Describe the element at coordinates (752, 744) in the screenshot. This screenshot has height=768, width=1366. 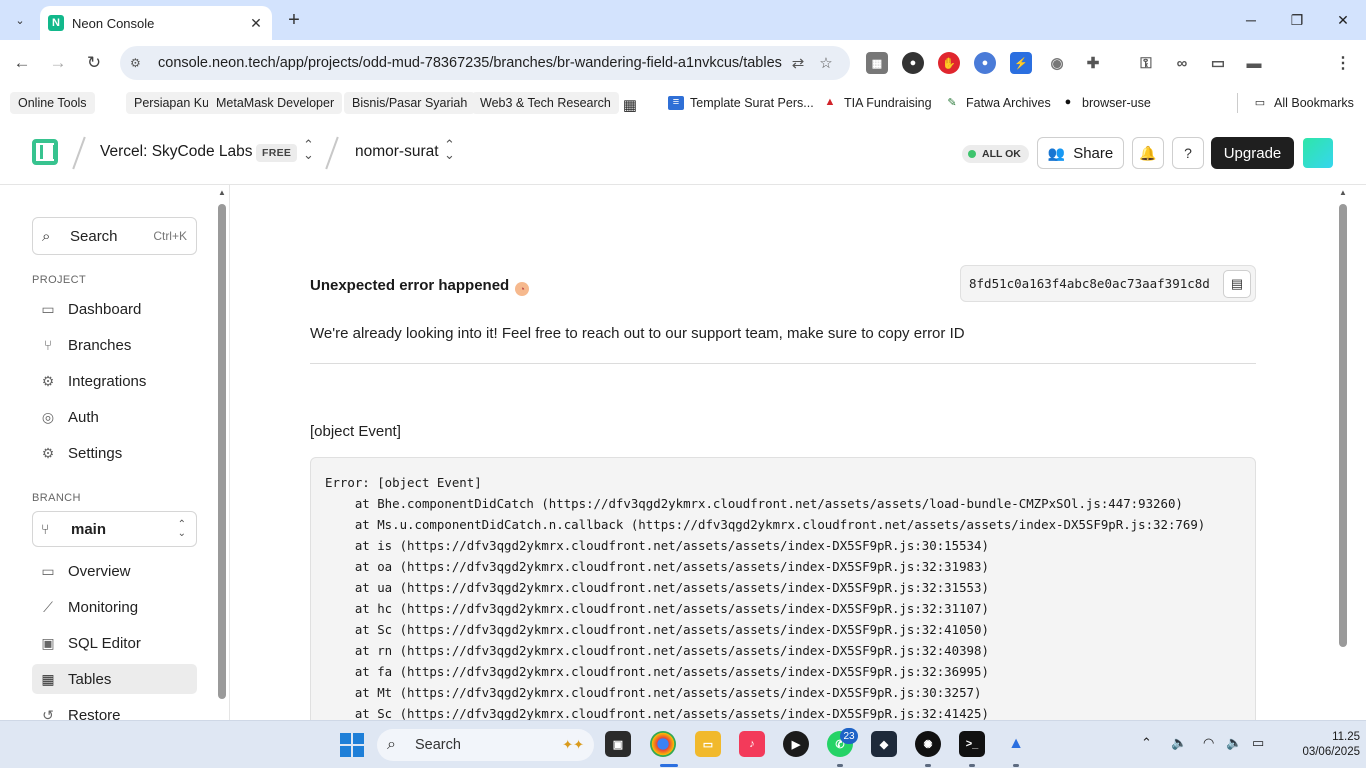
I see `music-icon: ♪` at that location.